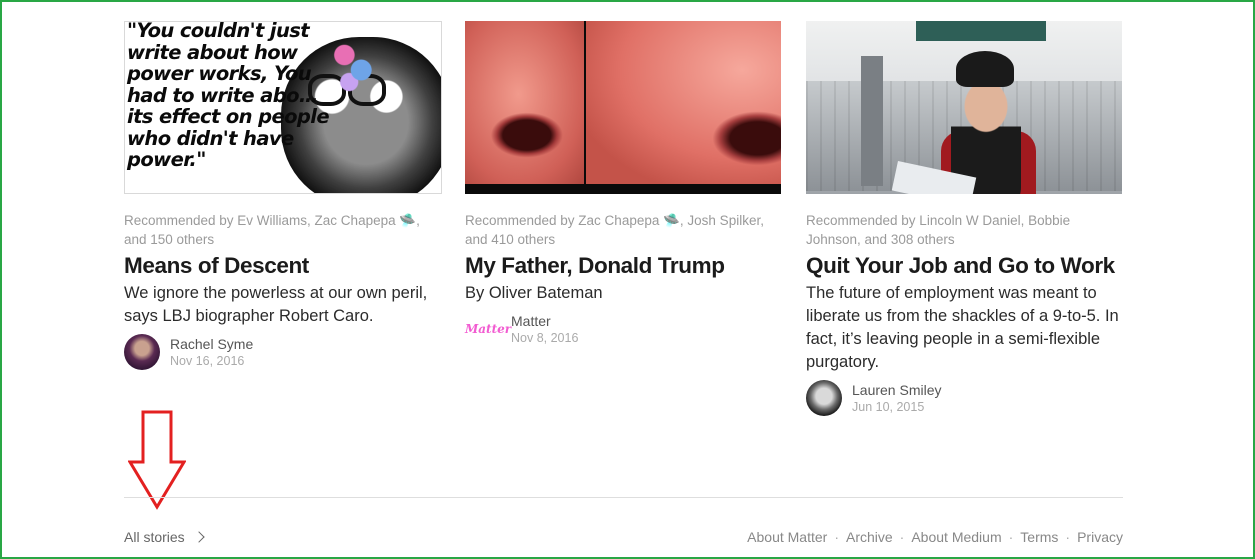  What do you see at coordinates (981, 31) in the screenshot?
I see `station-sign` at bounding box center [981, 31].